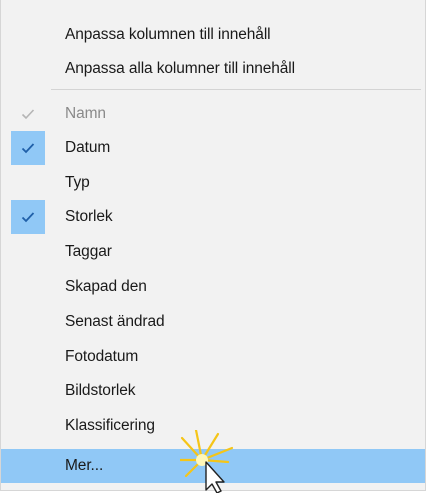 The image size is (428, 498). I want to click on menu-item-column-fotodatum: Fotodatum, so click(212, 357).